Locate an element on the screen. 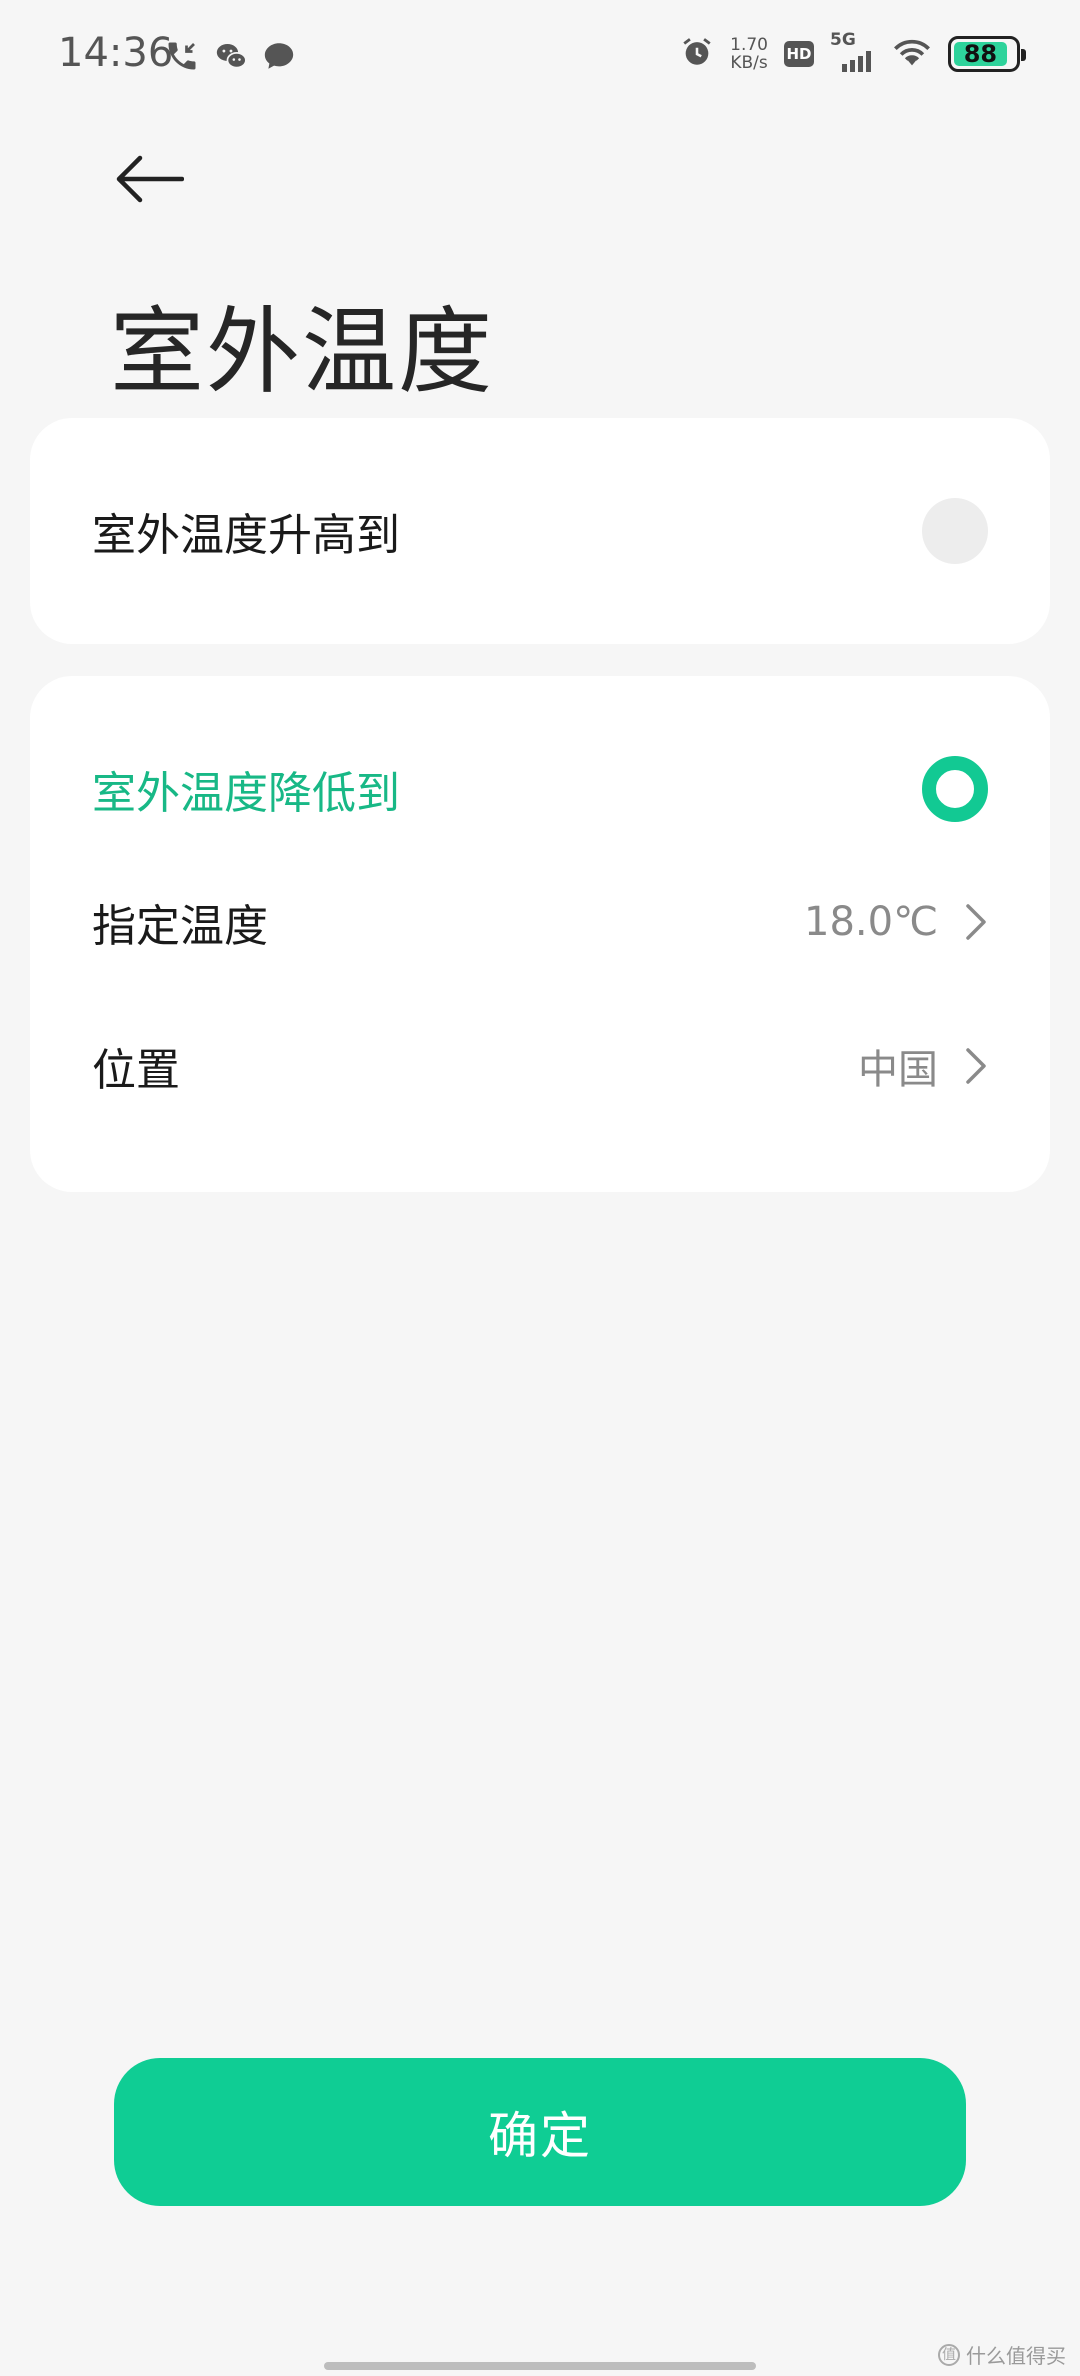 The image size is (1080, 2376). location-value: 中国 is located at coordinates (898, 1070).